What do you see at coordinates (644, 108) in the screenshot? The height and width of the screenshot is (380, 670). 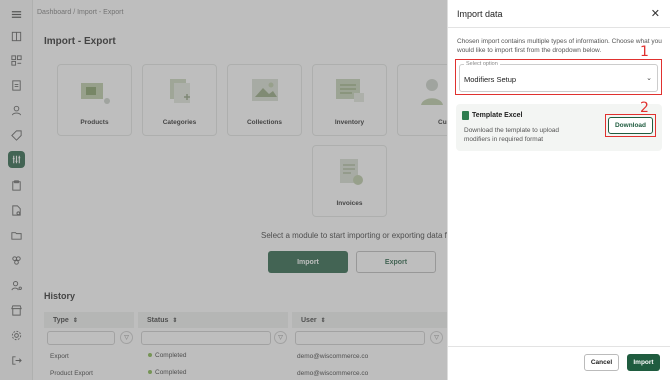 I see `annotation-number-2: 2` at bounding box center [644, 108].